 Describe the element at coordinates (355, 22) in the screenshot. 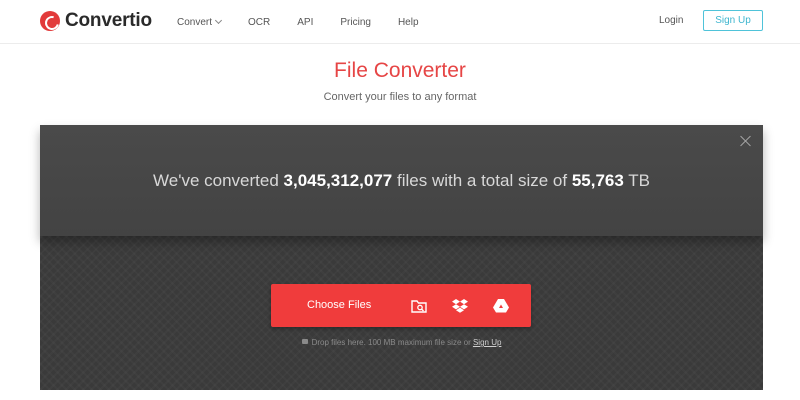

I see `nav-pricing: Pricing` at that location.